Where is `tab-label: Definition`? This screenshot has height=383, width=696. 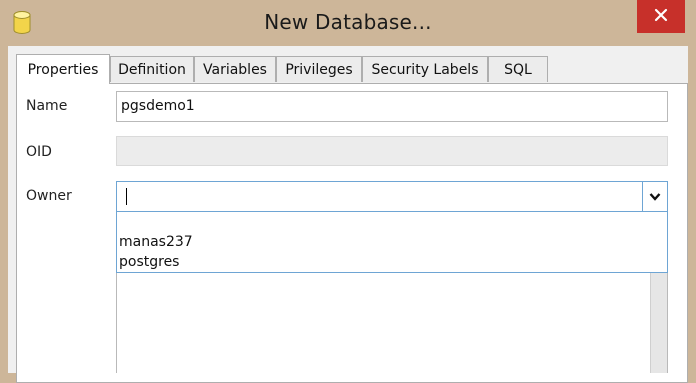
tab-label: Definition is located at coordinates (152, 69).